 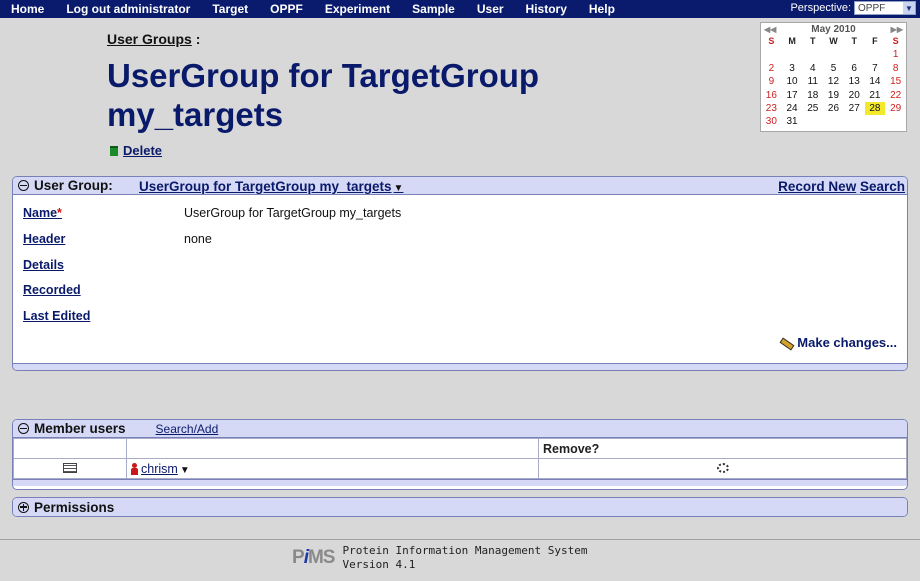 What do you see at coordinates (771, 68) in the screenshot?
I see `calendar-day: 2` at bounding box center [771, 68].